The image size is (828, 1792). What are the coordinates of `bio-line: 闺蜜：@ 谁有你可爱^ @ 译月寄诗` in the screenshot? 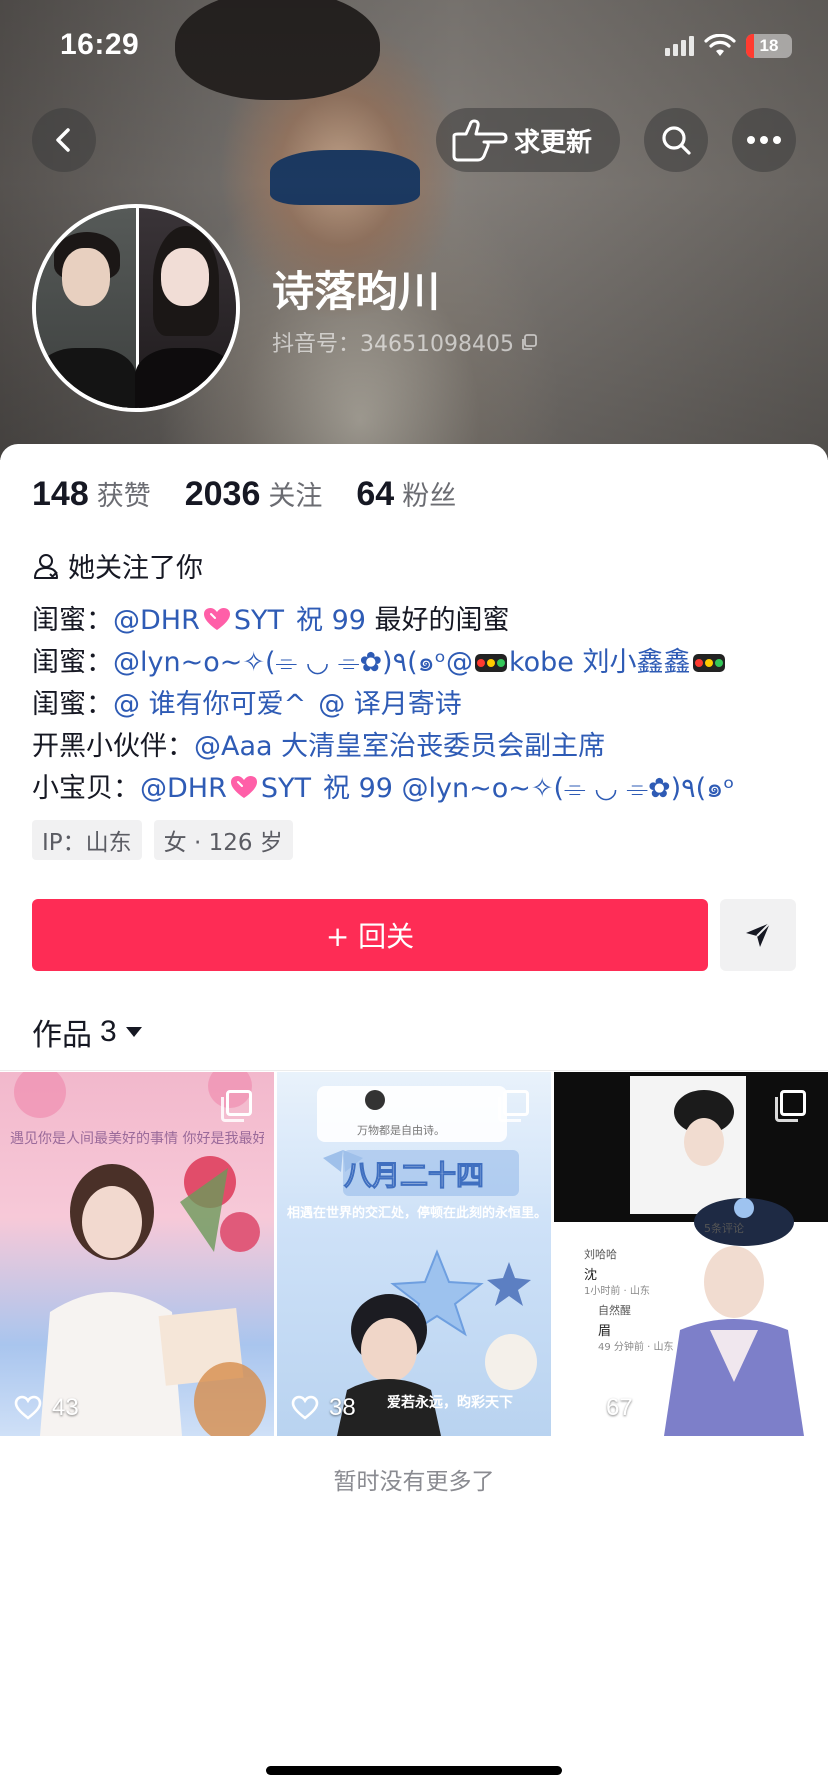 It's located at (247, 704).